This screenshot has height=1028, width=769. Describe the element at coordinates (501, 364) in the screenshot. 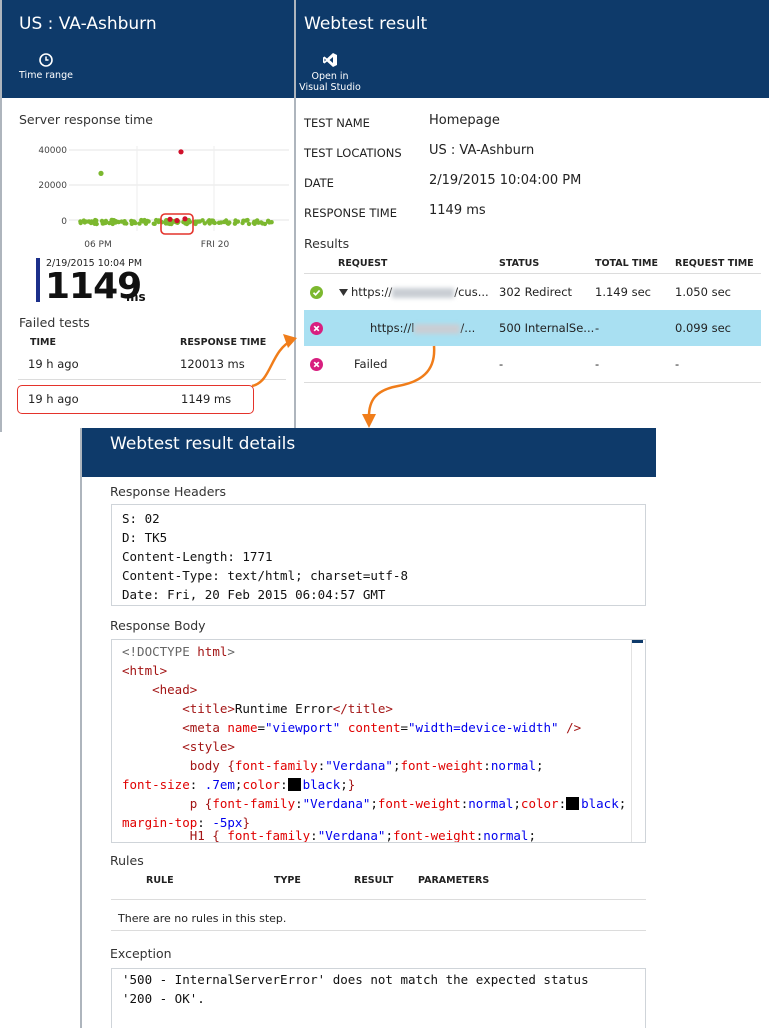

I see `row-status: -` at that location.